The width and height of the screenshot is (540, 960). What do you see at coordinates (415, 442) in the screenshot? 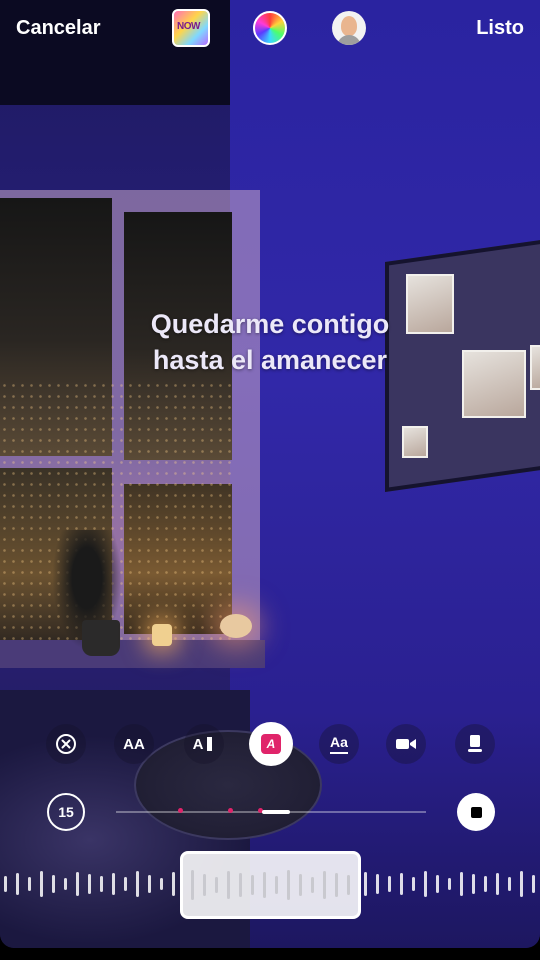
I see `tv-photo` at bounding box center [415, 442].